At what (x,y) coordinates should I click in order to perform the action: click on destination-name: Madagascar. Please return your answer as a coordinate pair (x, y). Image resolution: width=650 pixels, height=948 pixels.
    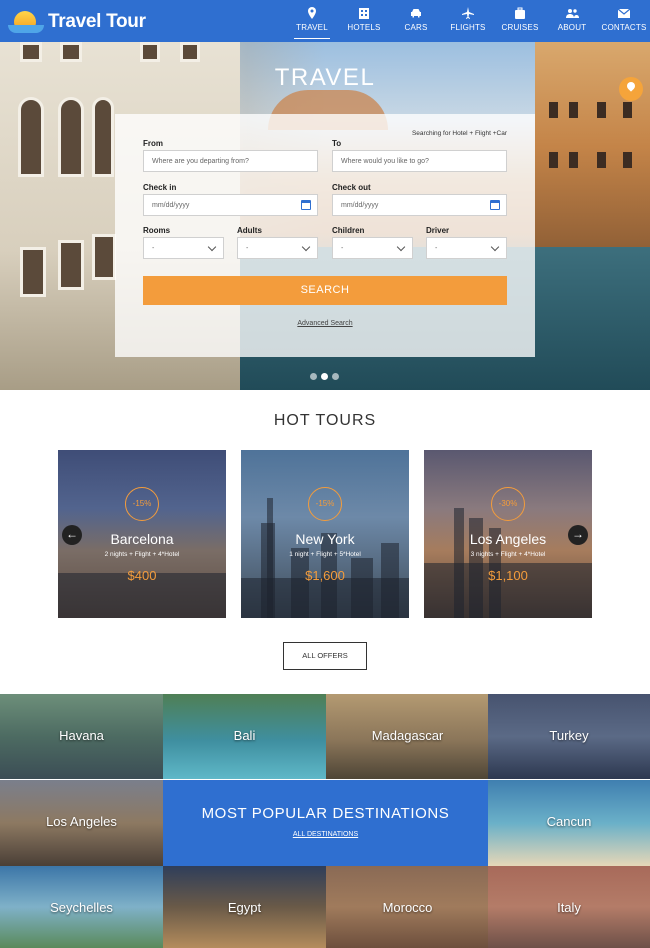
    Looking at the image, I should click on (407, 735).